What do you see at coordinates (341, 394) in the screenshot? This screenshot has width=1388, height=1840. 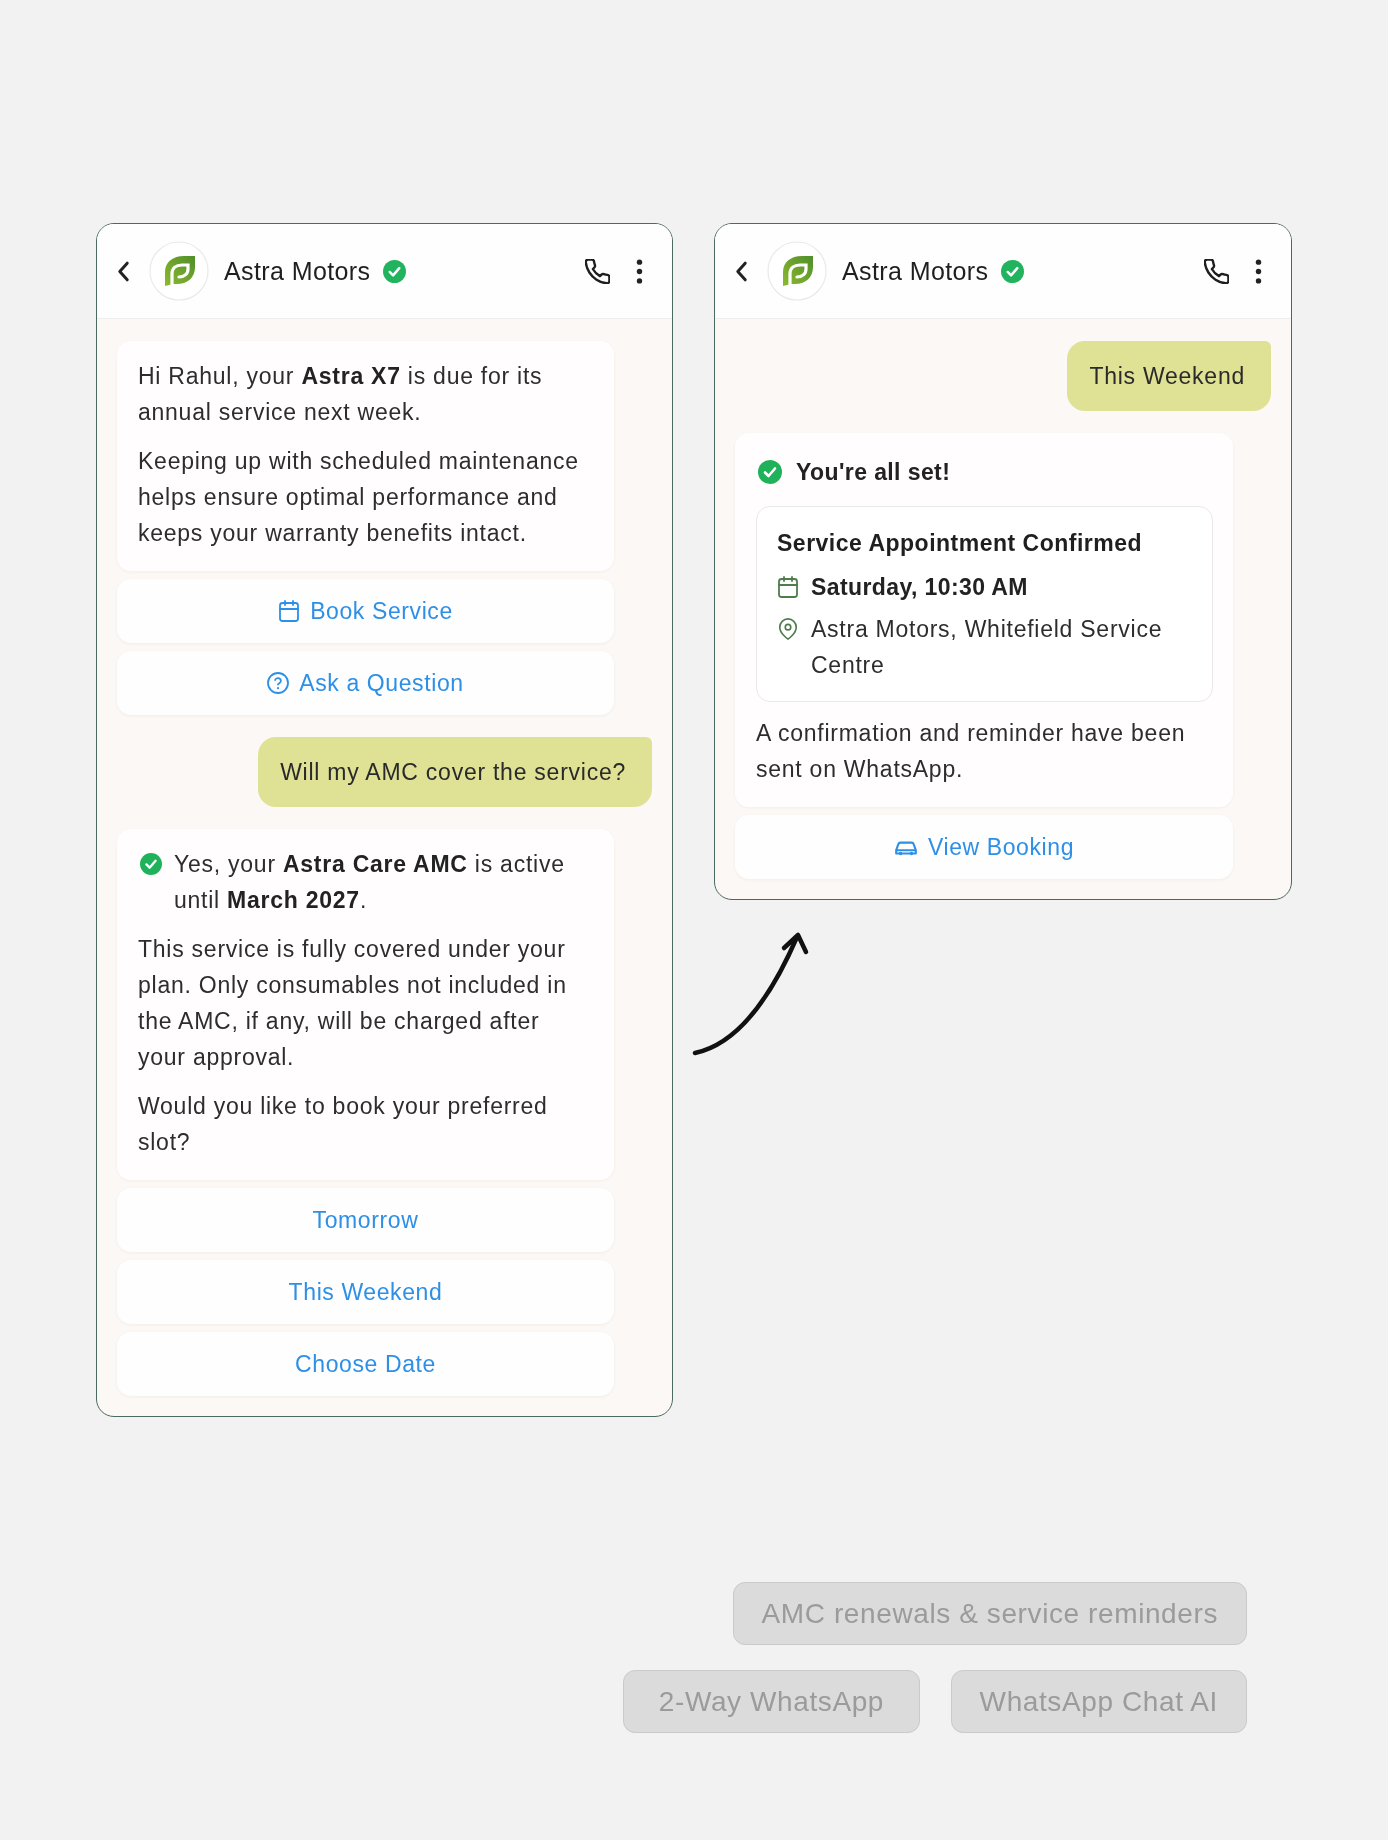 I see `message-text: Hi Rahul, your Astra X7 is due for its annual service next week.` at bounding box center [341, 394].